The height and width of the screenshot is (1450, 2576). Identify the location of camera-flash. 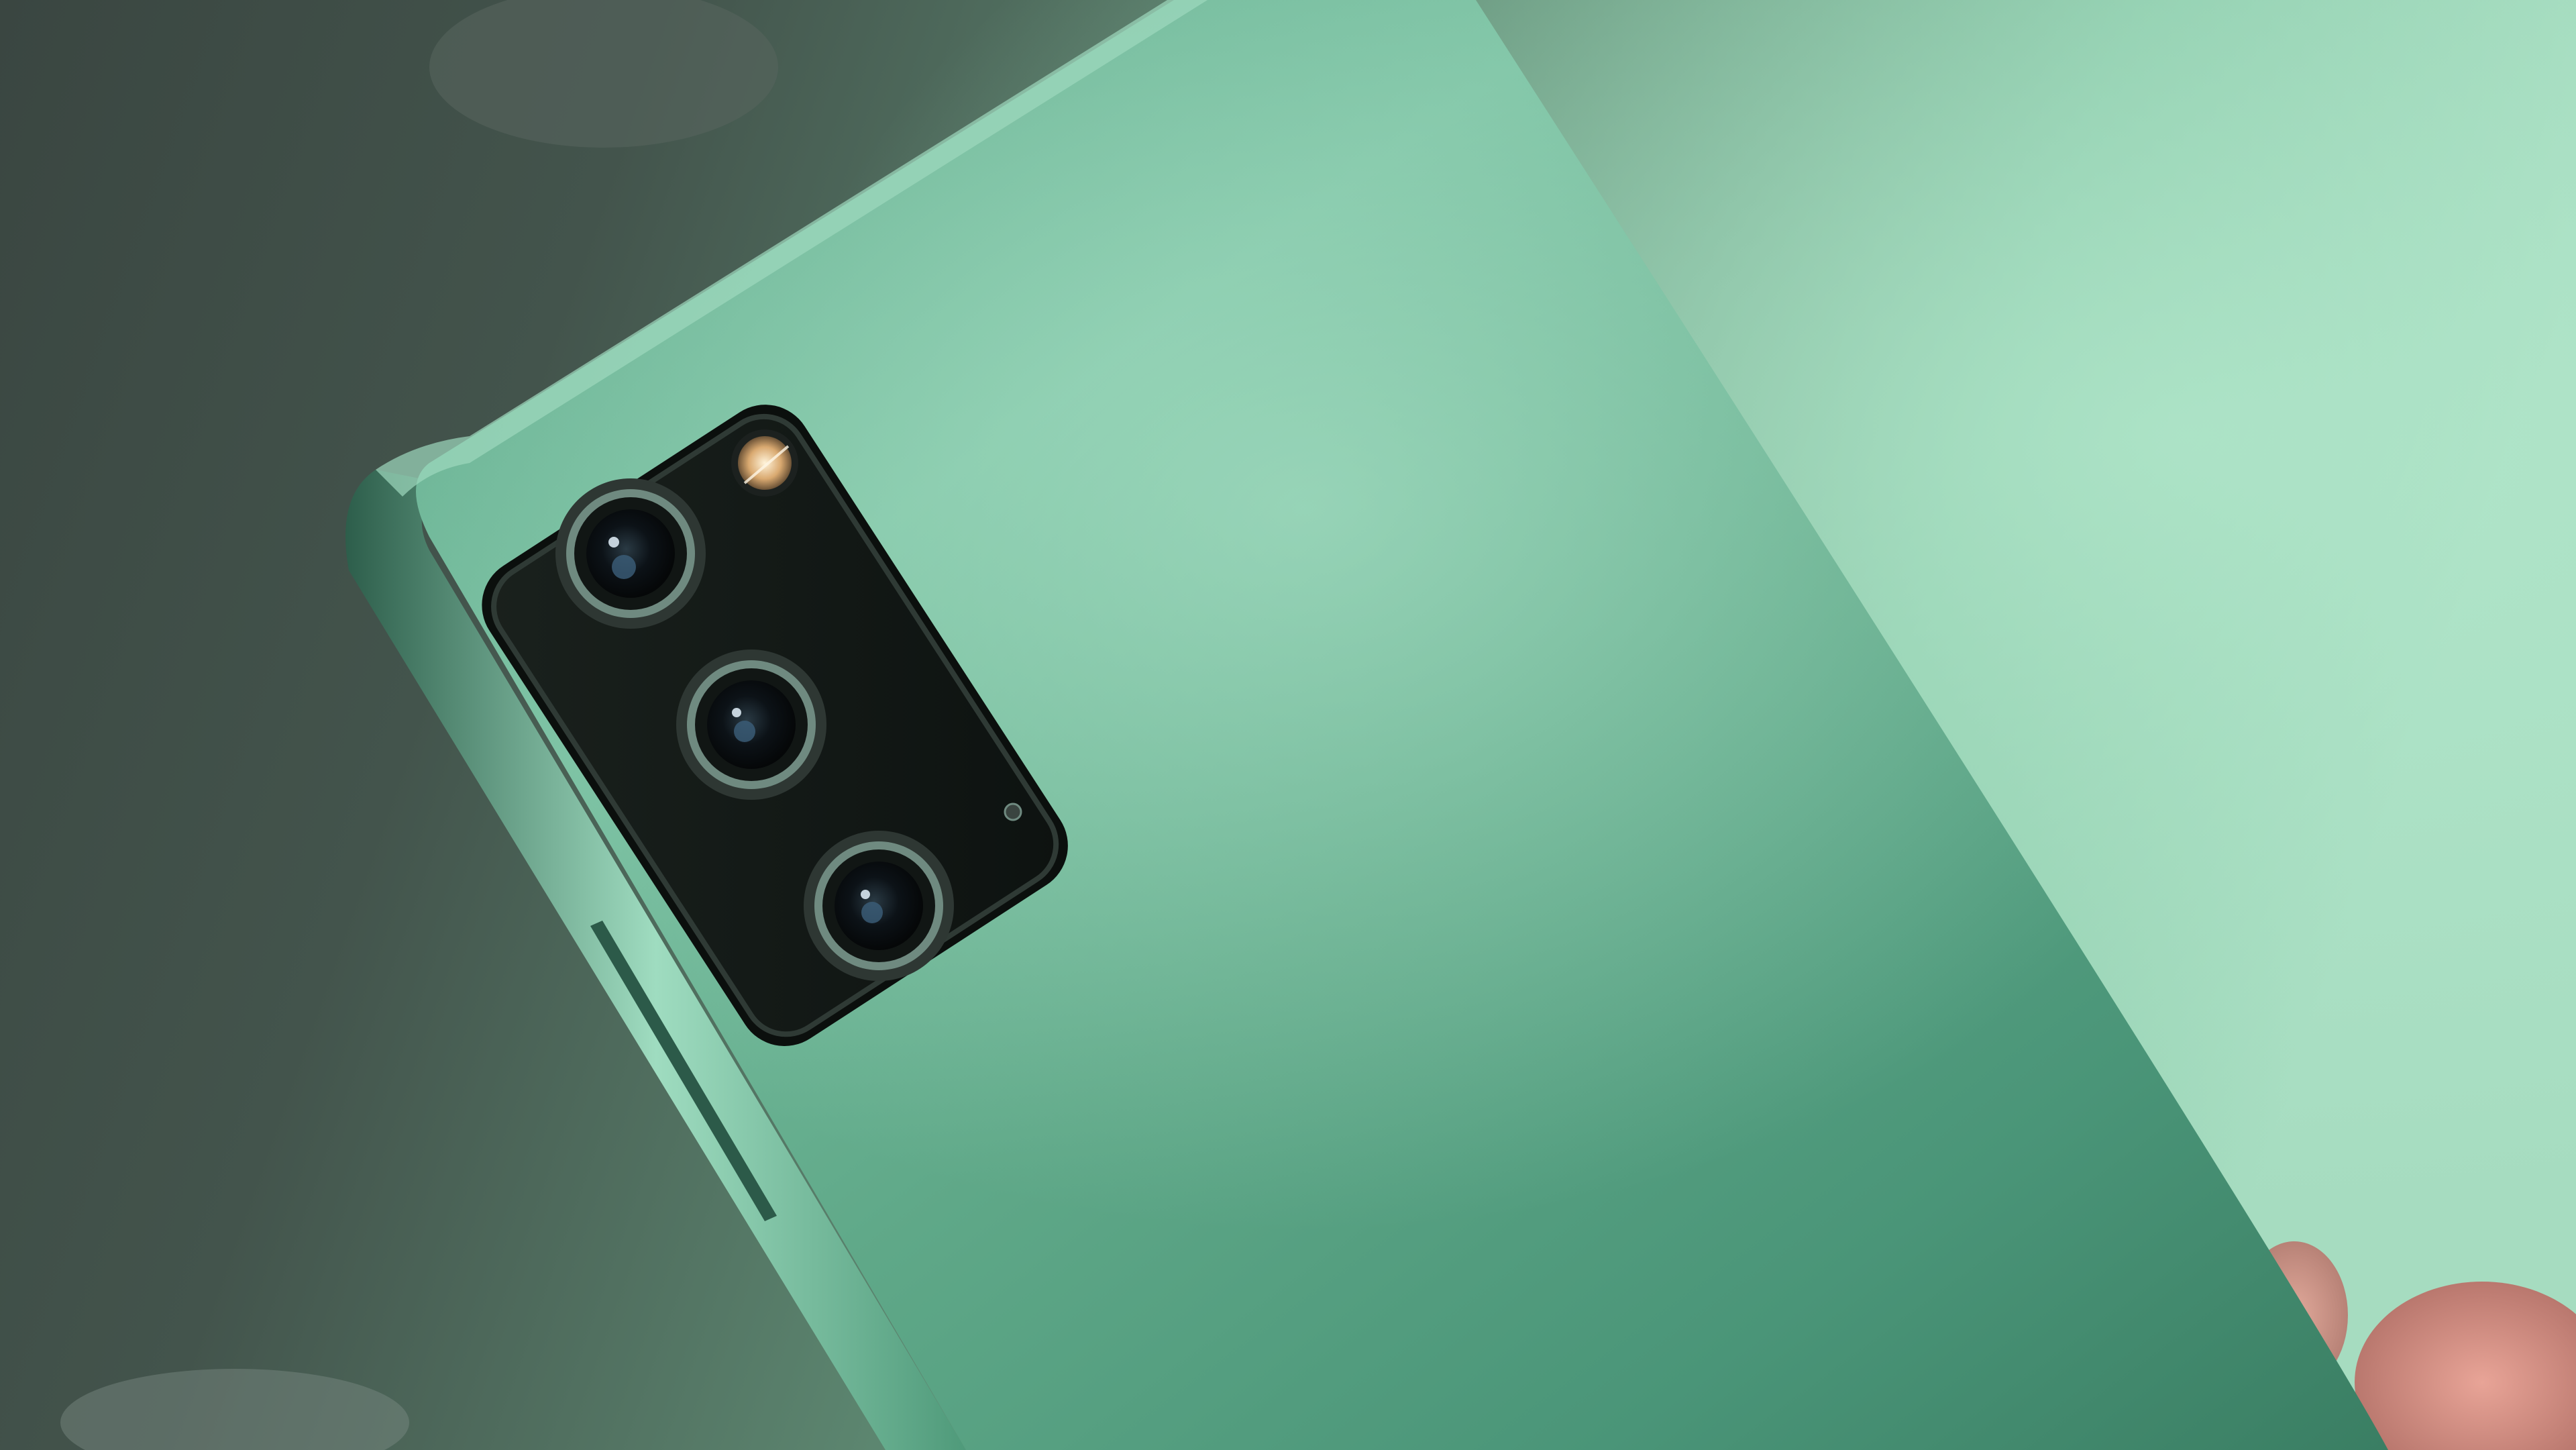
(764, 463).